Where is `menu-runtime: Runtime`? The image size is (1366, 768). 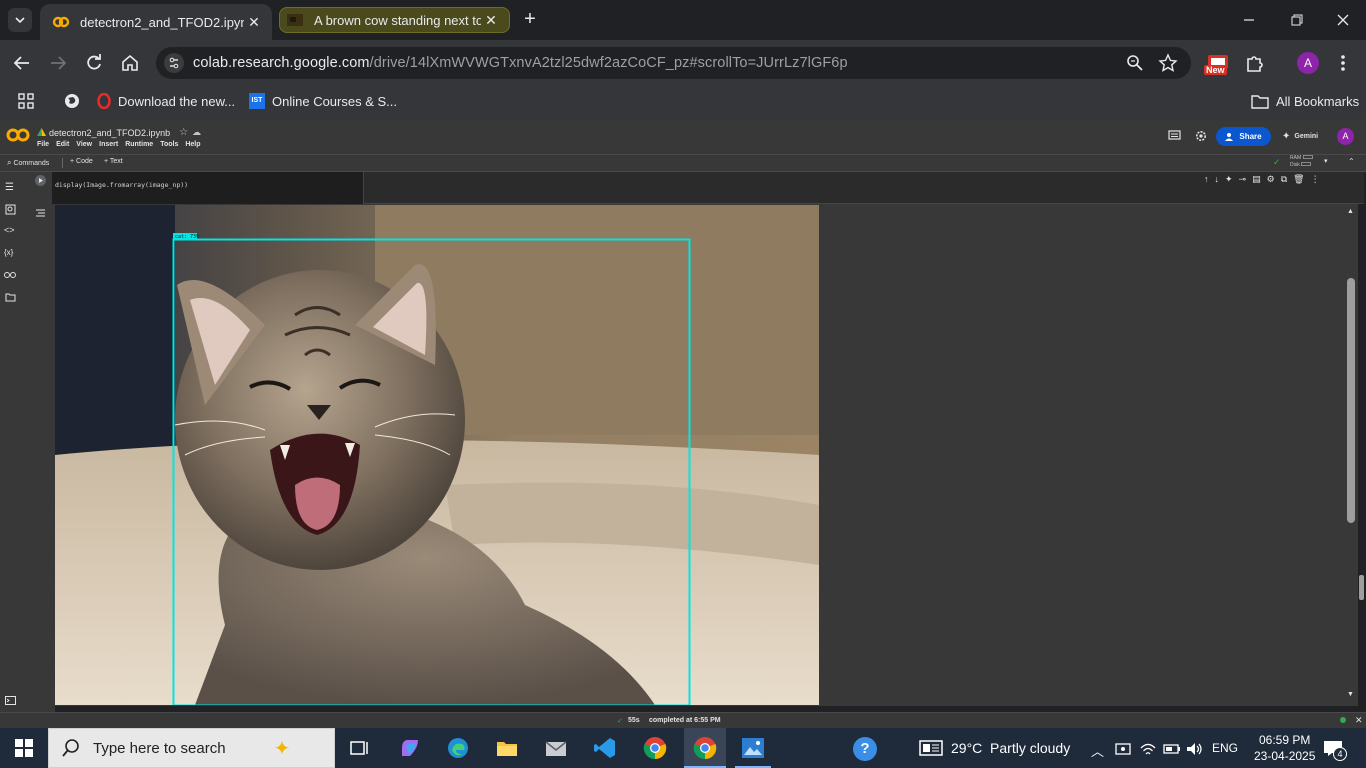
menu-runtime: Runtime is located at coordinates (139, 144).